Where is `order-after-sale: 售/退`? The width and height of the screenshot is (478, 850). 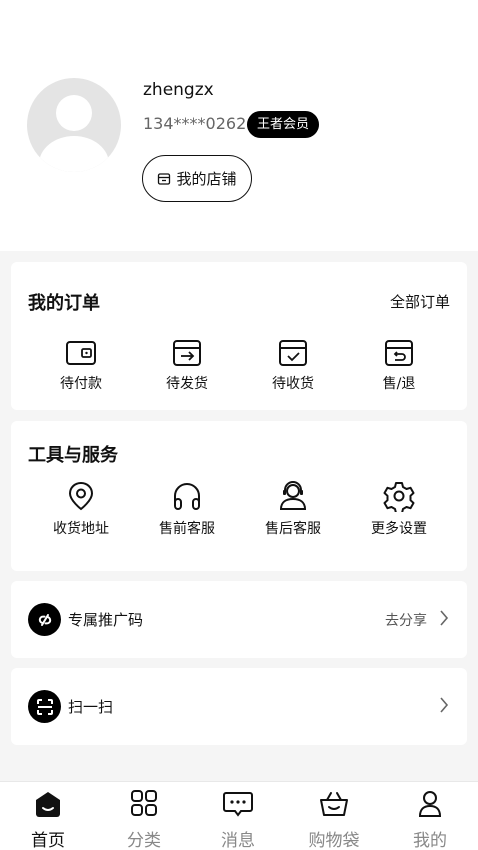 order-after-sale: 售/退 is located at coordinates (399, 366).